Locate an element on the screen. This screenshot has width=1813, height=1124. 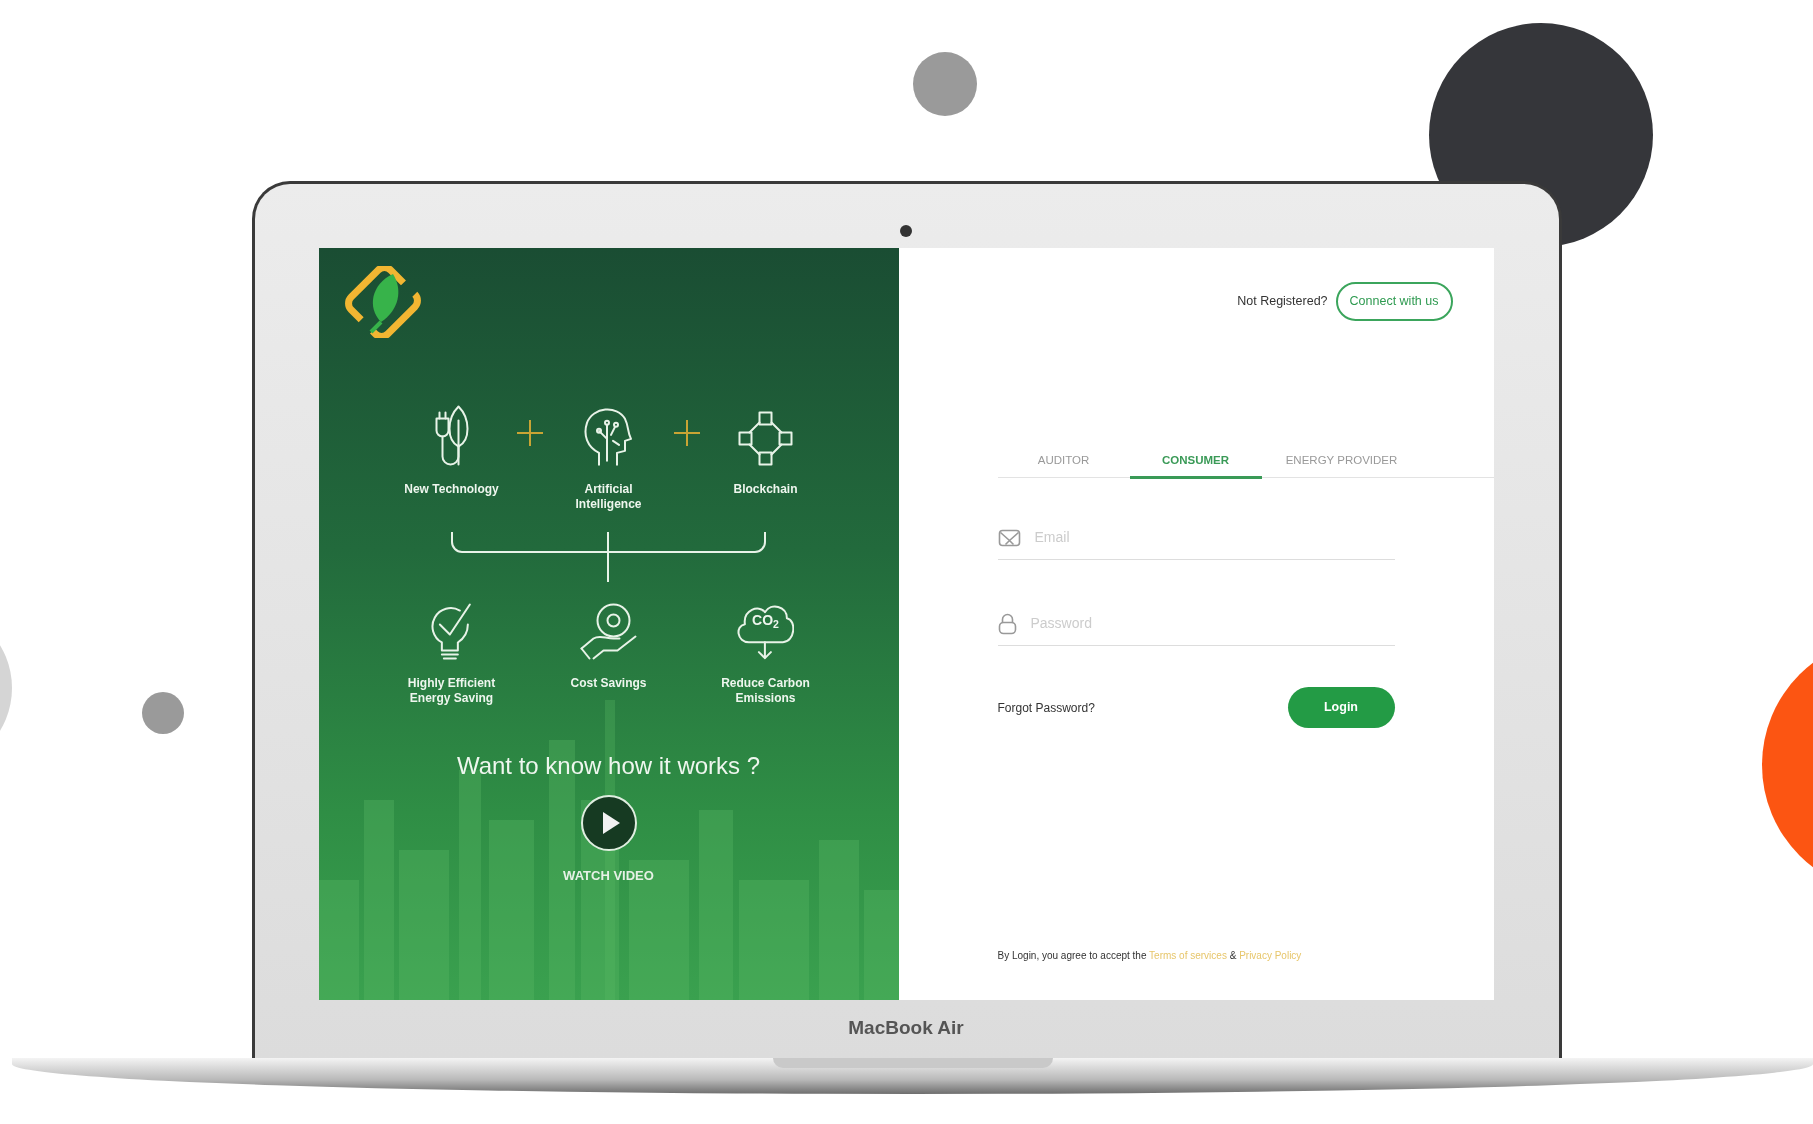
co2-label: CO$_{2}$ is located at coordinates (765, 621).